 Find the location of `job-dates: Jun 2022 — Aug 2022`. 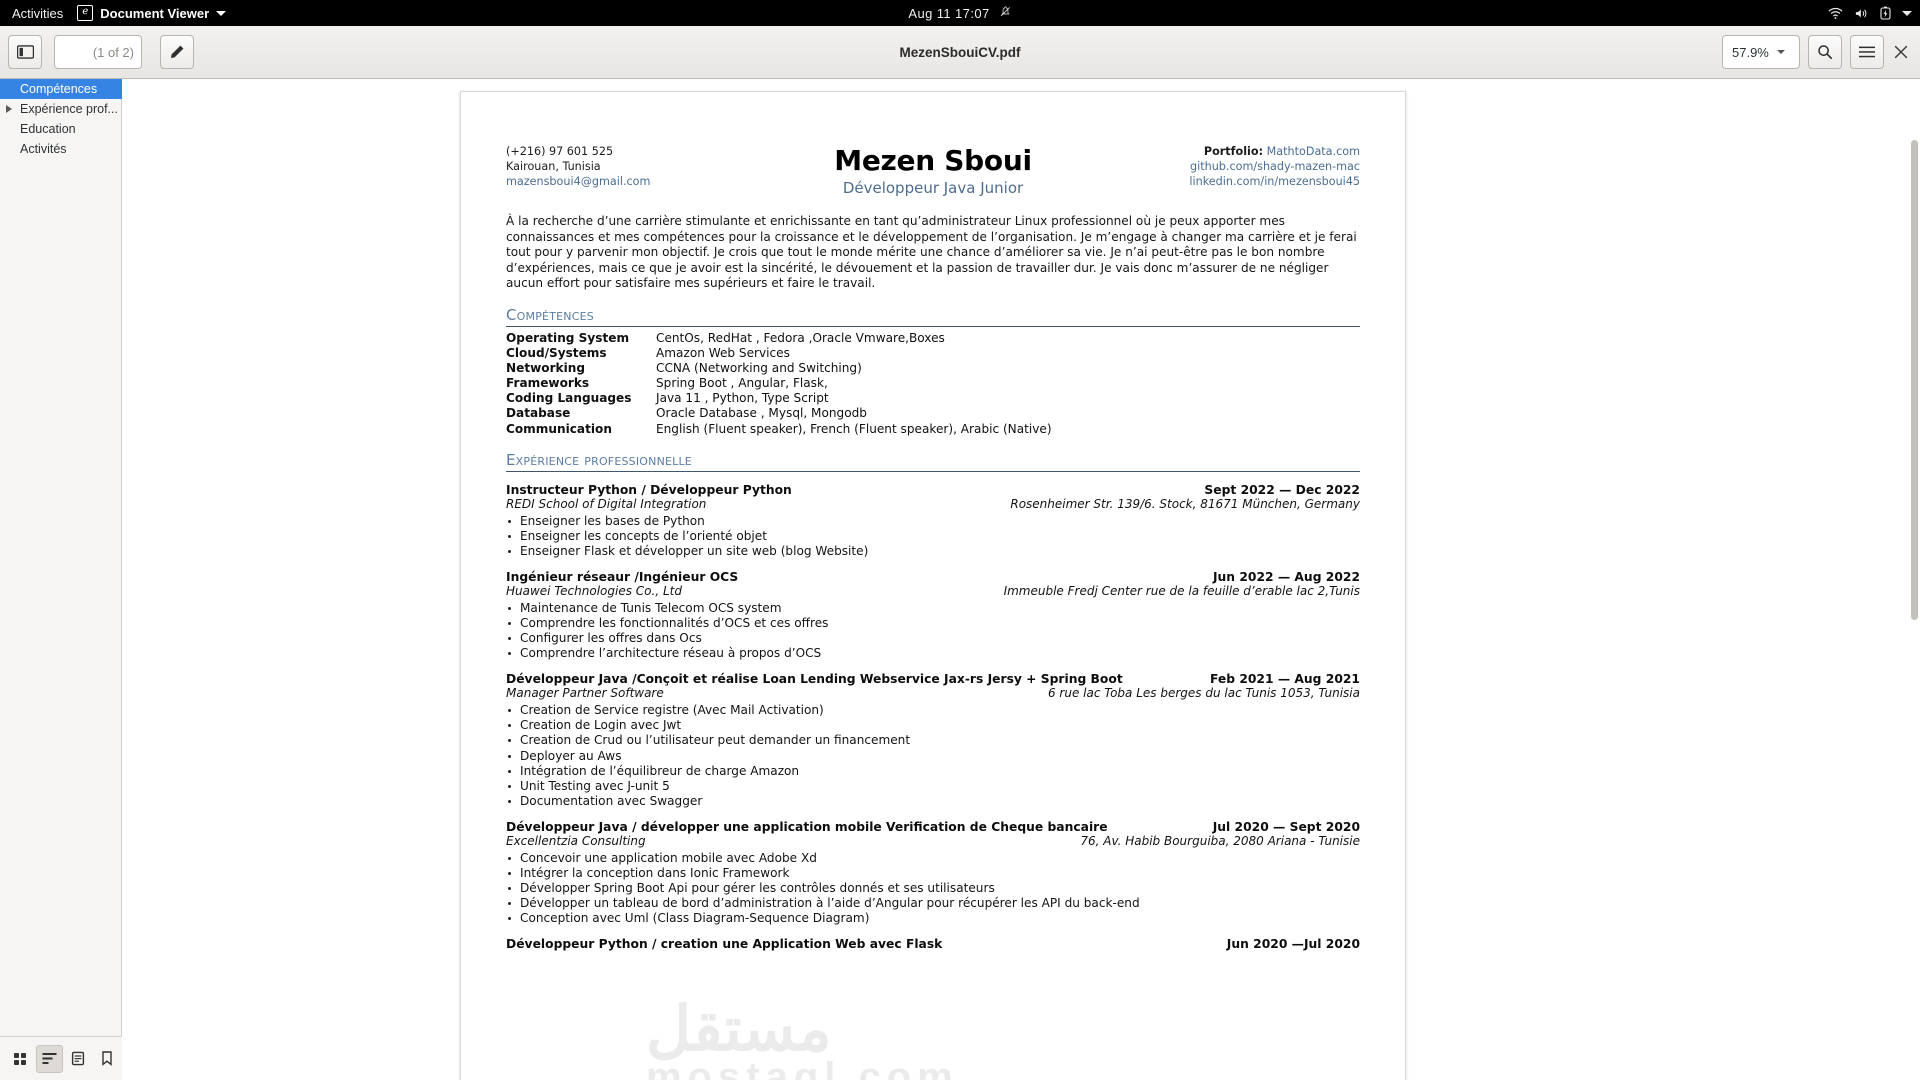

job-dates: Jun 2022 — Aug 2022 is located at coordinates (1286, 576).